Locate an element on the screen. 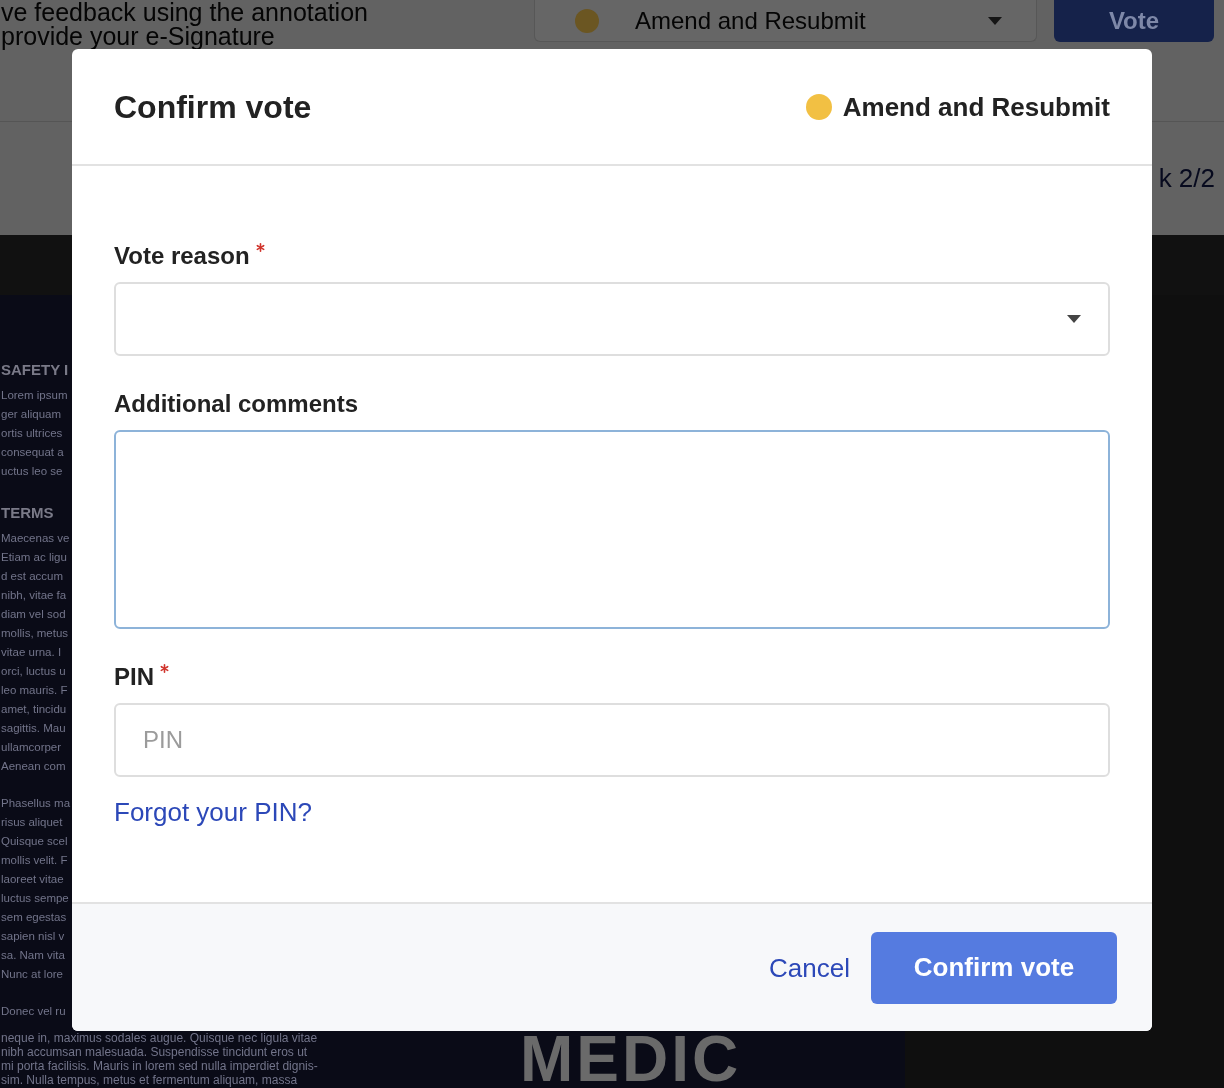 The height and width of the screenshot is (1088, 1224). paragraph-line: mollis velit. F is located at coordinates (34, 860).